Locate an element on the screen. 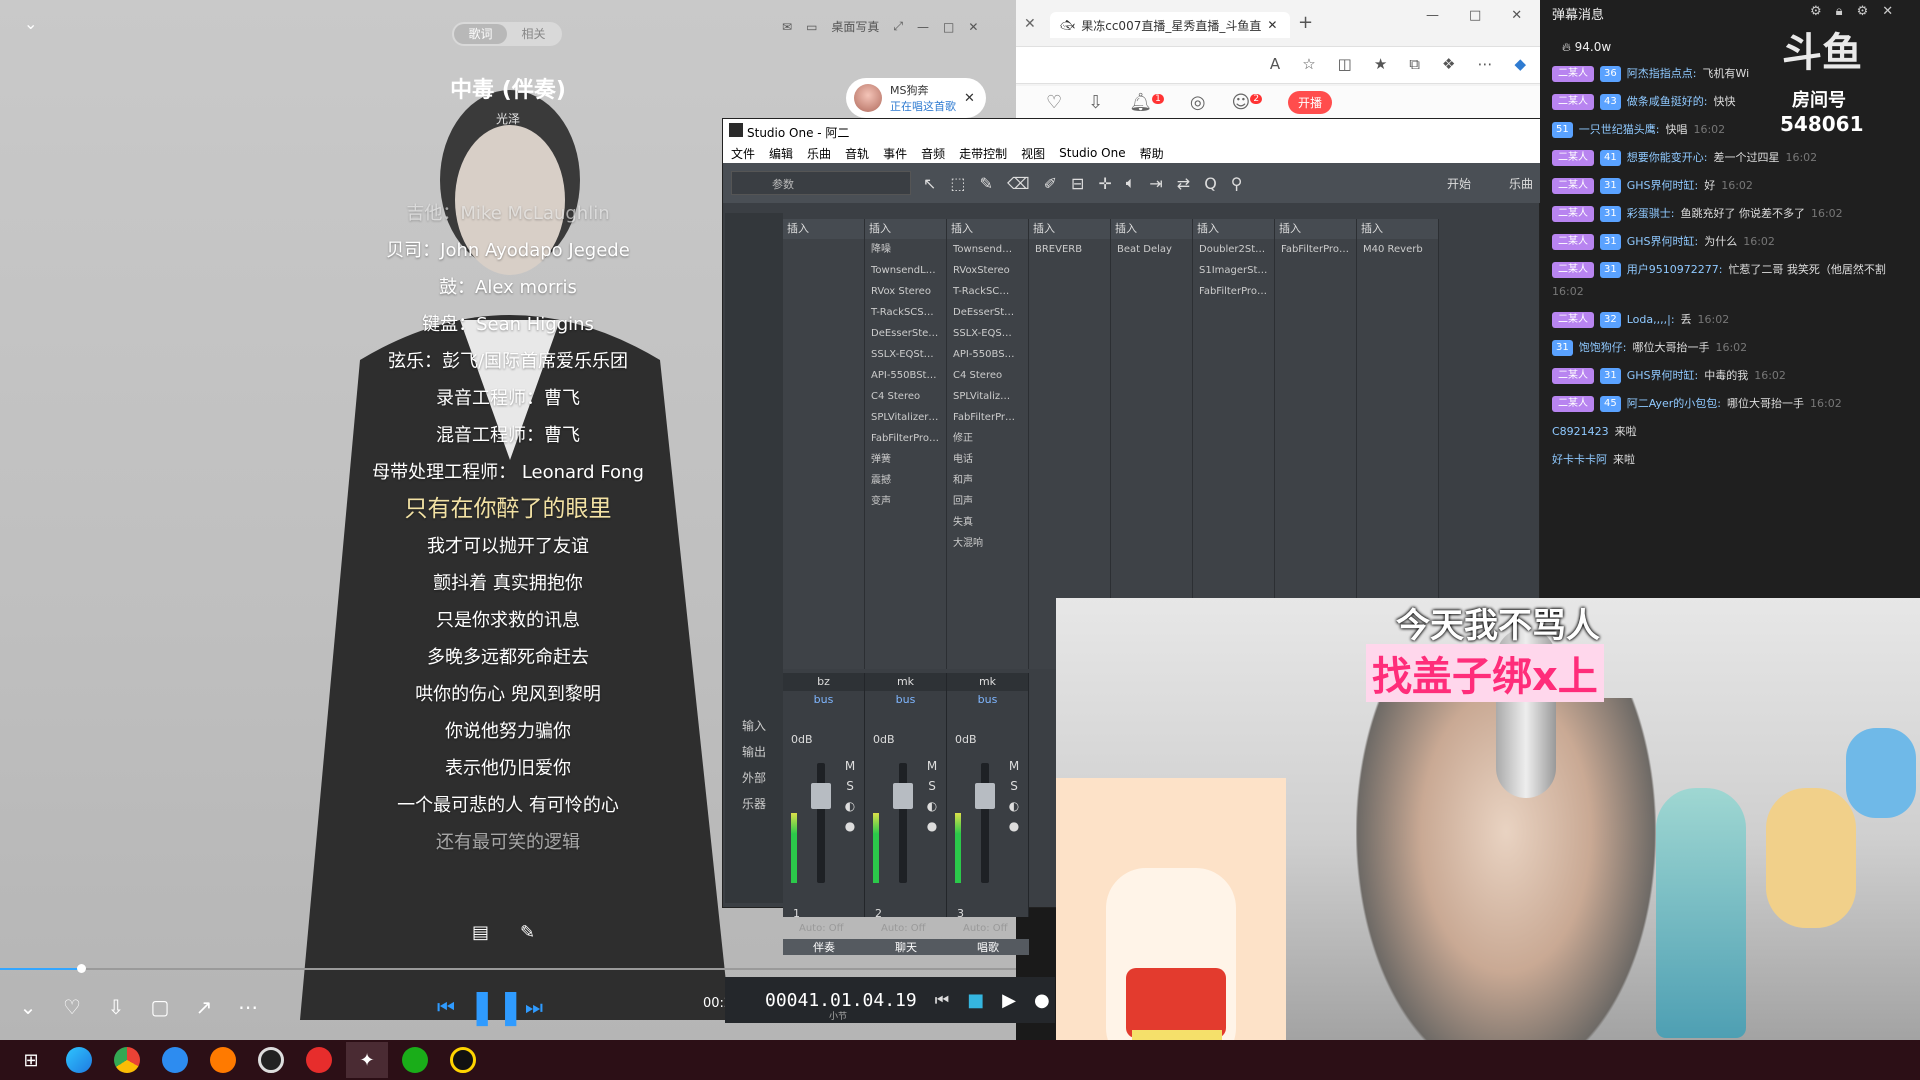 This screenshot has width=1920, height=1080. address-bar: A ☆ ◫ ★ ⧉ ❖ ⋯ ◆ is located at coordinates (1278, 65).